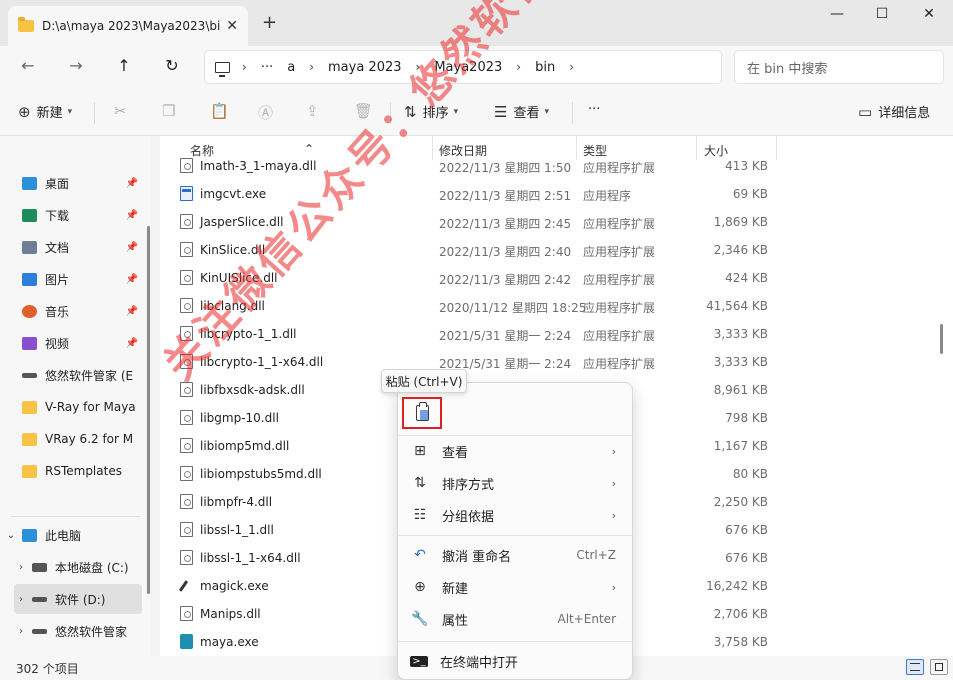 The image size is (953, 680). What do you see at coordinates (11, 535) in the screenshot?
I see `chevron-down-icon: ⌄` at bounding box center [11, 535].